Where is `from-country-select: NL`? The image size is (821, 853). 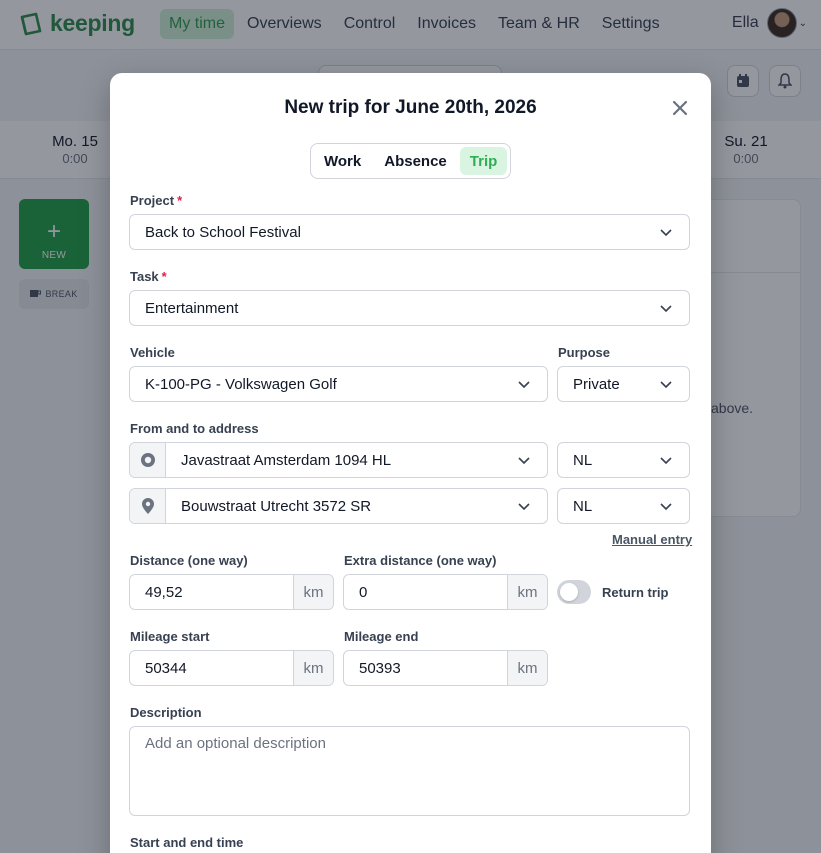 from-country-select: NL is located at coordinates (623, 460).